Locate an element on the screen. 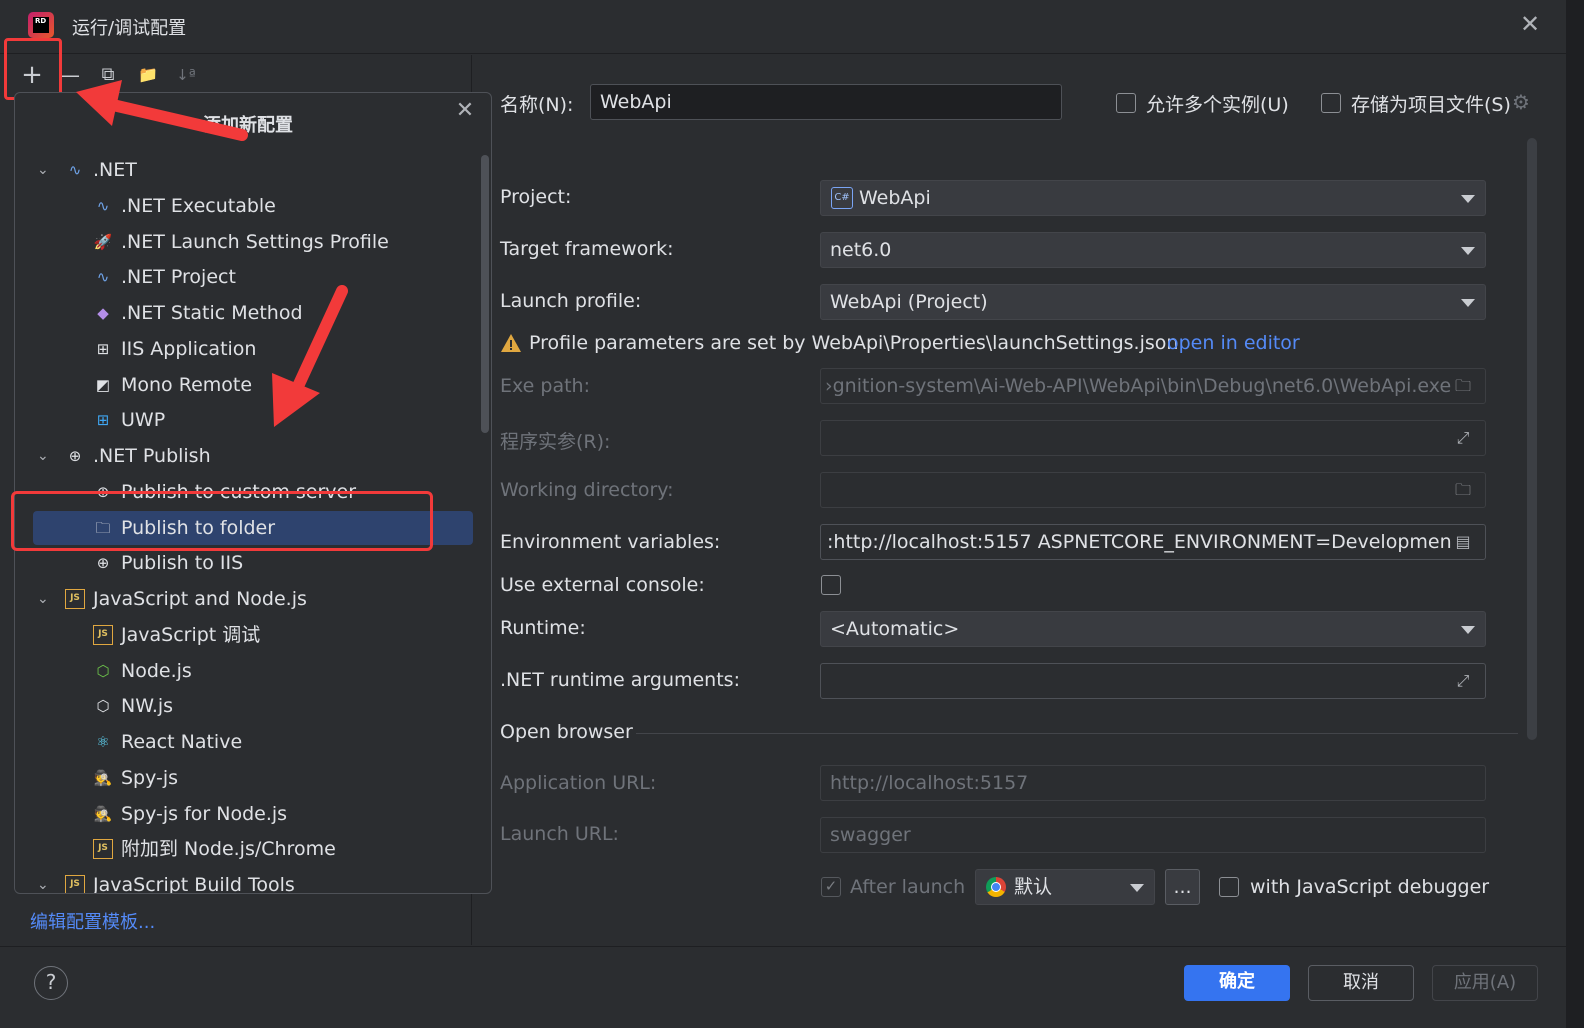 The width and height of the screenshot is (1584, 1028). application-url-input: http://localhost:5157 is located at coordinates (1153, 783).